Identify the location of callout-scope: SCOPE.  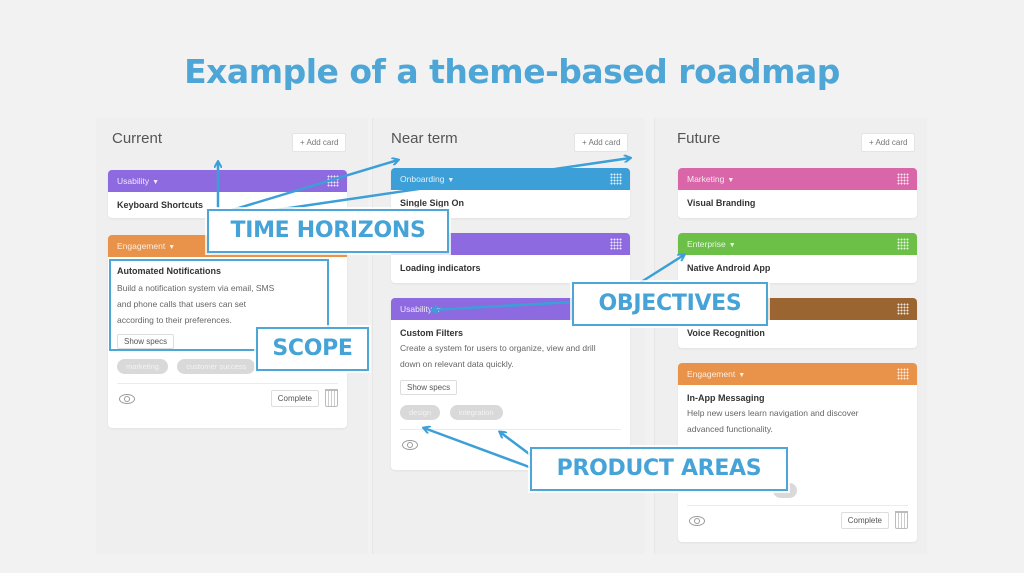
(312, 349).